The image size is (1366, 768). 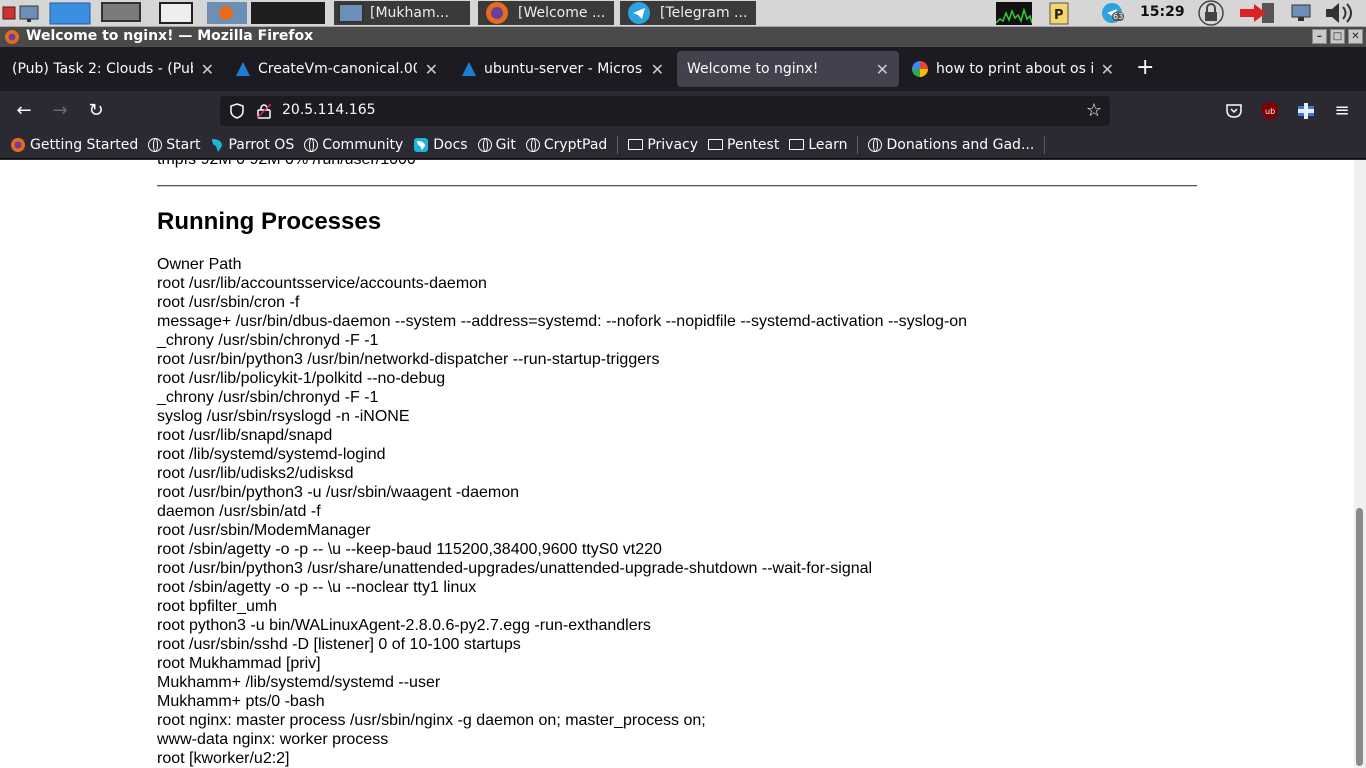 What do you see at coordinates (1162, 12) in the screenshot?
I see `clock: 15:29` at bounding box center [1162, 12].